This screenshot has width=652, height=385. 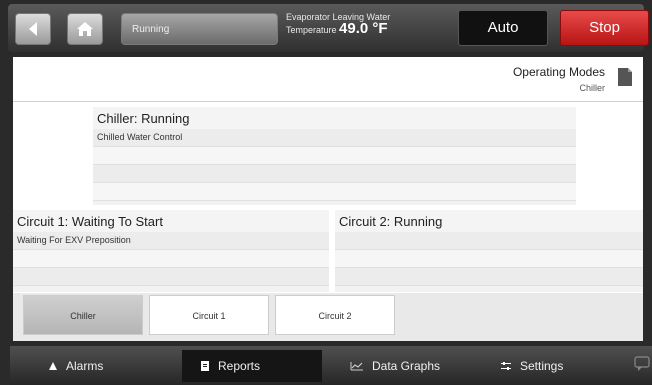 I want to click on status-row: Chilled Water Control, so click(x=334, y=138).